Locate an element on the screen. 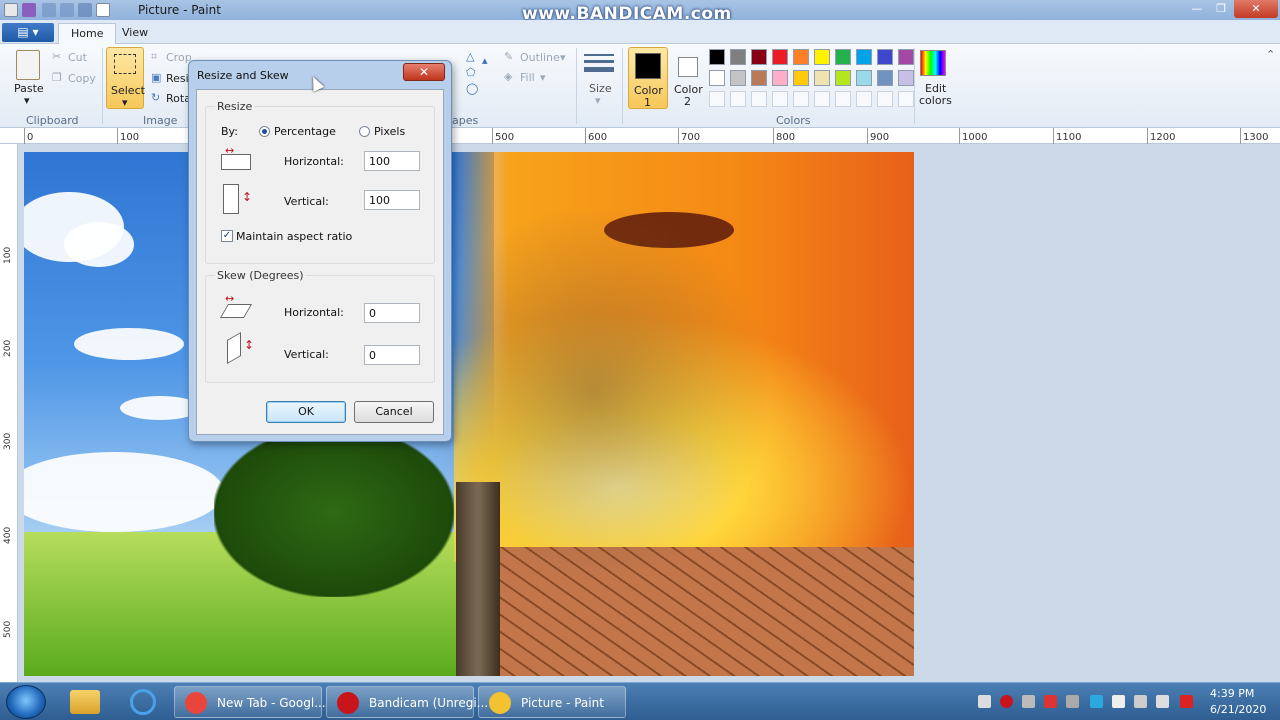  paste-icon is located at coordinates (28, 65).